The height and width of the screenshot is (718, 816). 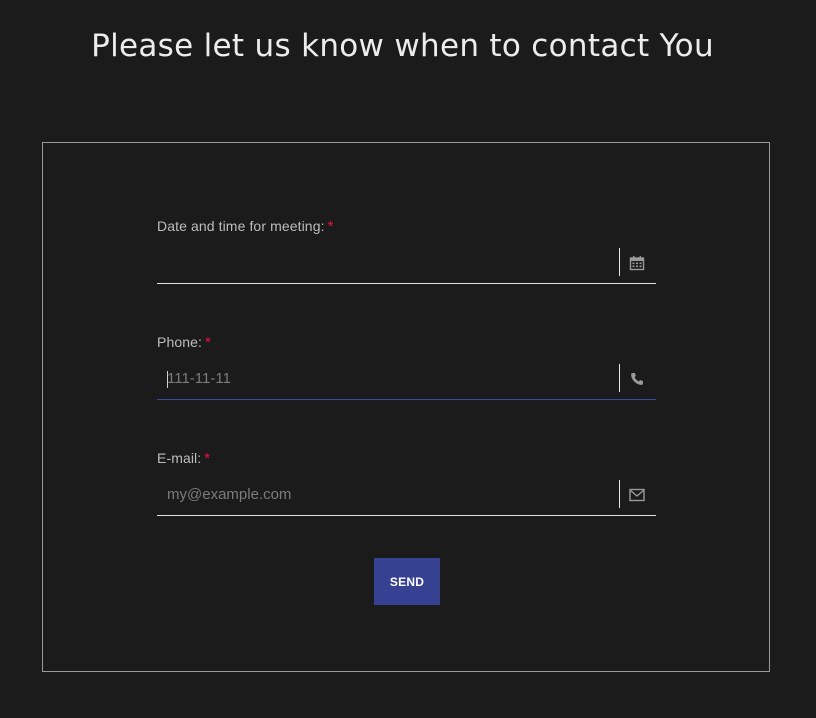 I want to click on calendar-icon, so click(x=637, y=263).